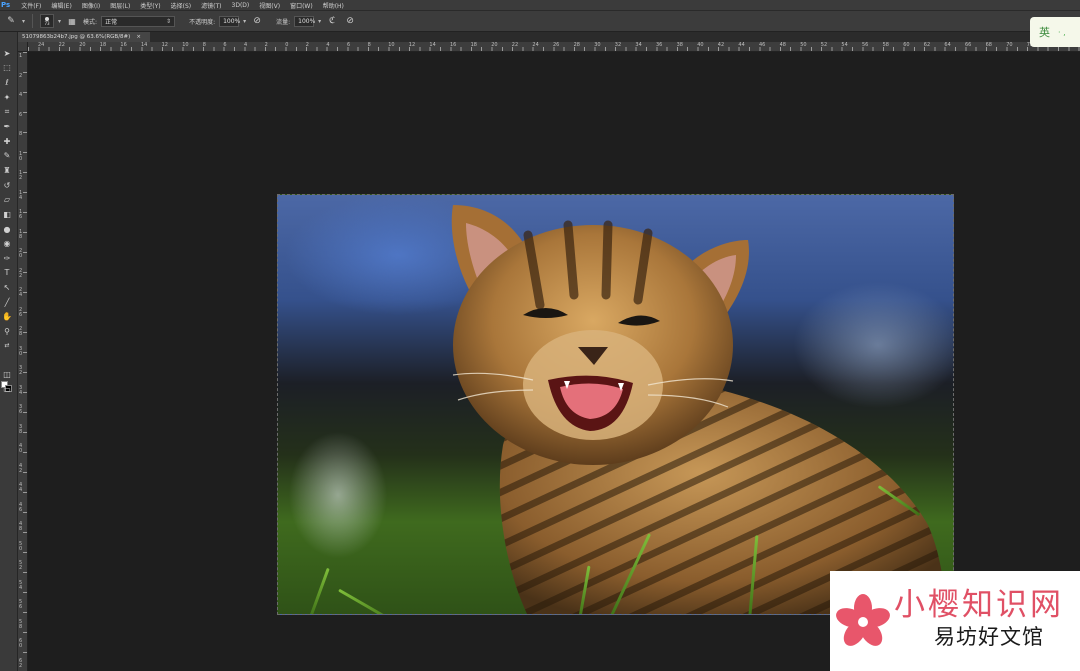 Image resolution: width=1080 pixels, height=671 pixels. I want to click on menu-filter: 滤镜(T), so click(211, 5).